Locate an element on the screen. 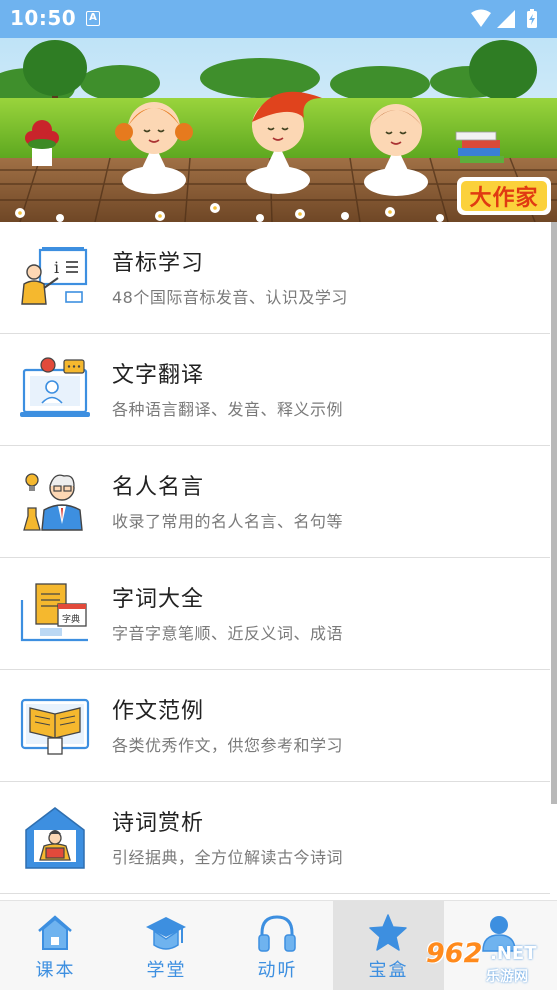 This screenshot has height=990, width=557. item-title: 文字翻译 is located at coordinates (158, 375).